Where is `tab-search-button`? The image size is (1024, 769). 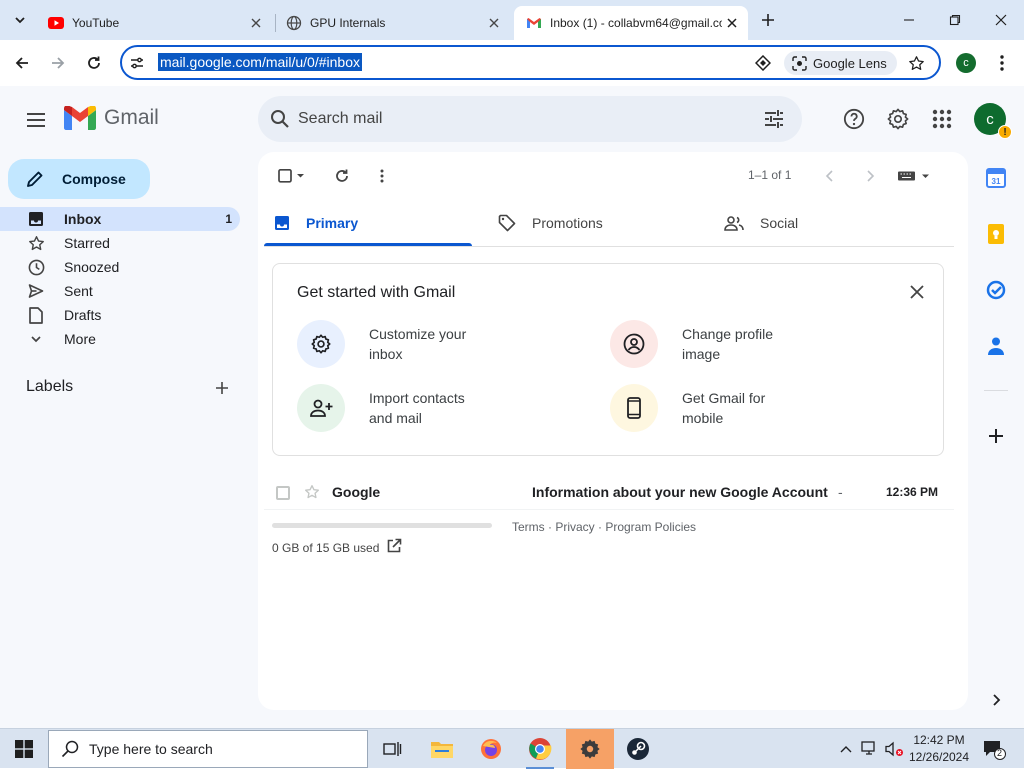
tab-search-button is located at coordinates (20, 20).